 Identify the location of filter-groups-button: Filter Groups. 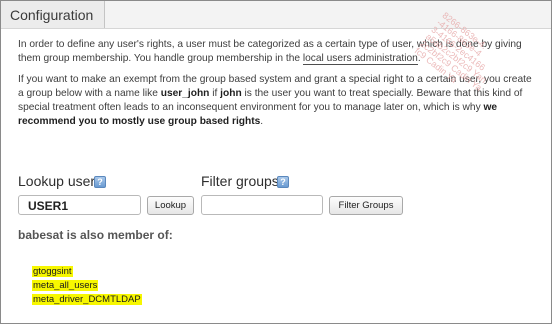
(366, 205).